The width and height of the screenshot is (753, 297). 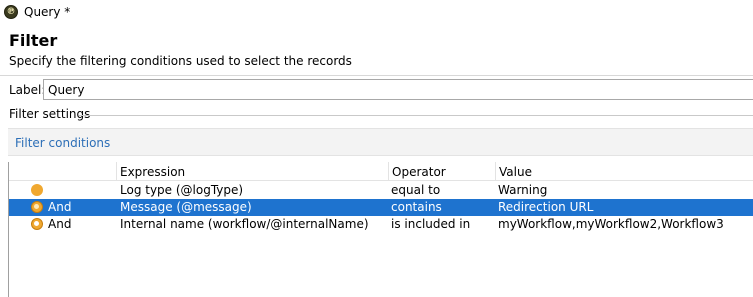 What do you see at coordinates (182, 190) in the screenshot?
I see `expression-cell: Log type (@logType)` at bounding box center [182, 190].